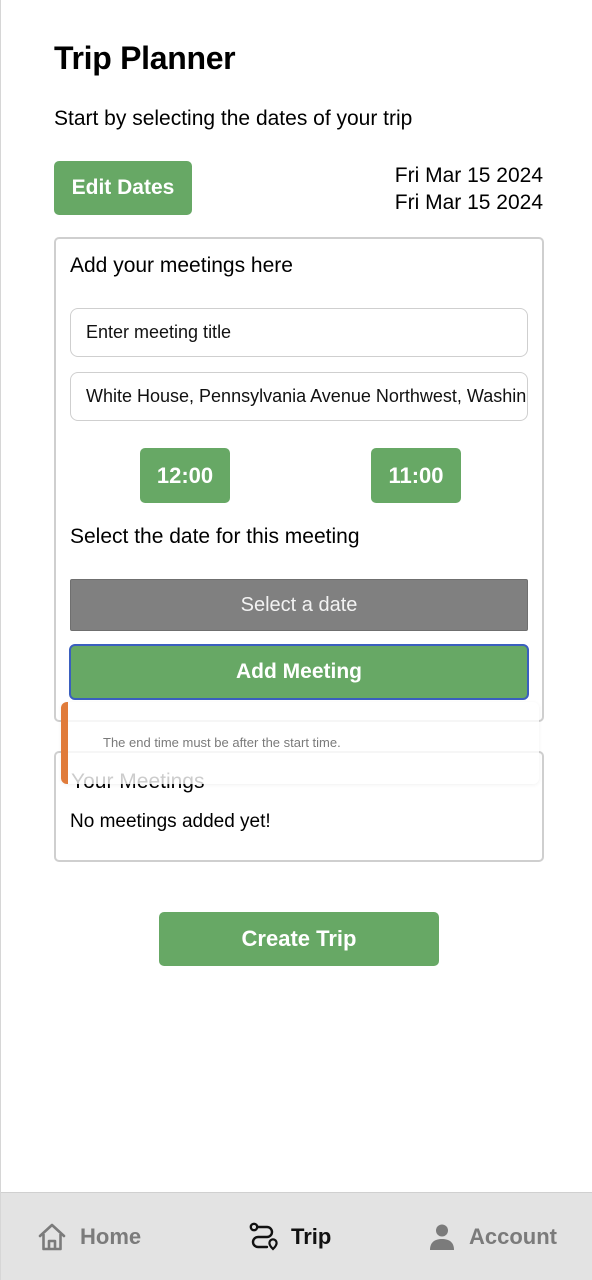  Describe the element at coordinates (185, 475) in the screenshot. I see `start-time-button: 12:00` at that location.